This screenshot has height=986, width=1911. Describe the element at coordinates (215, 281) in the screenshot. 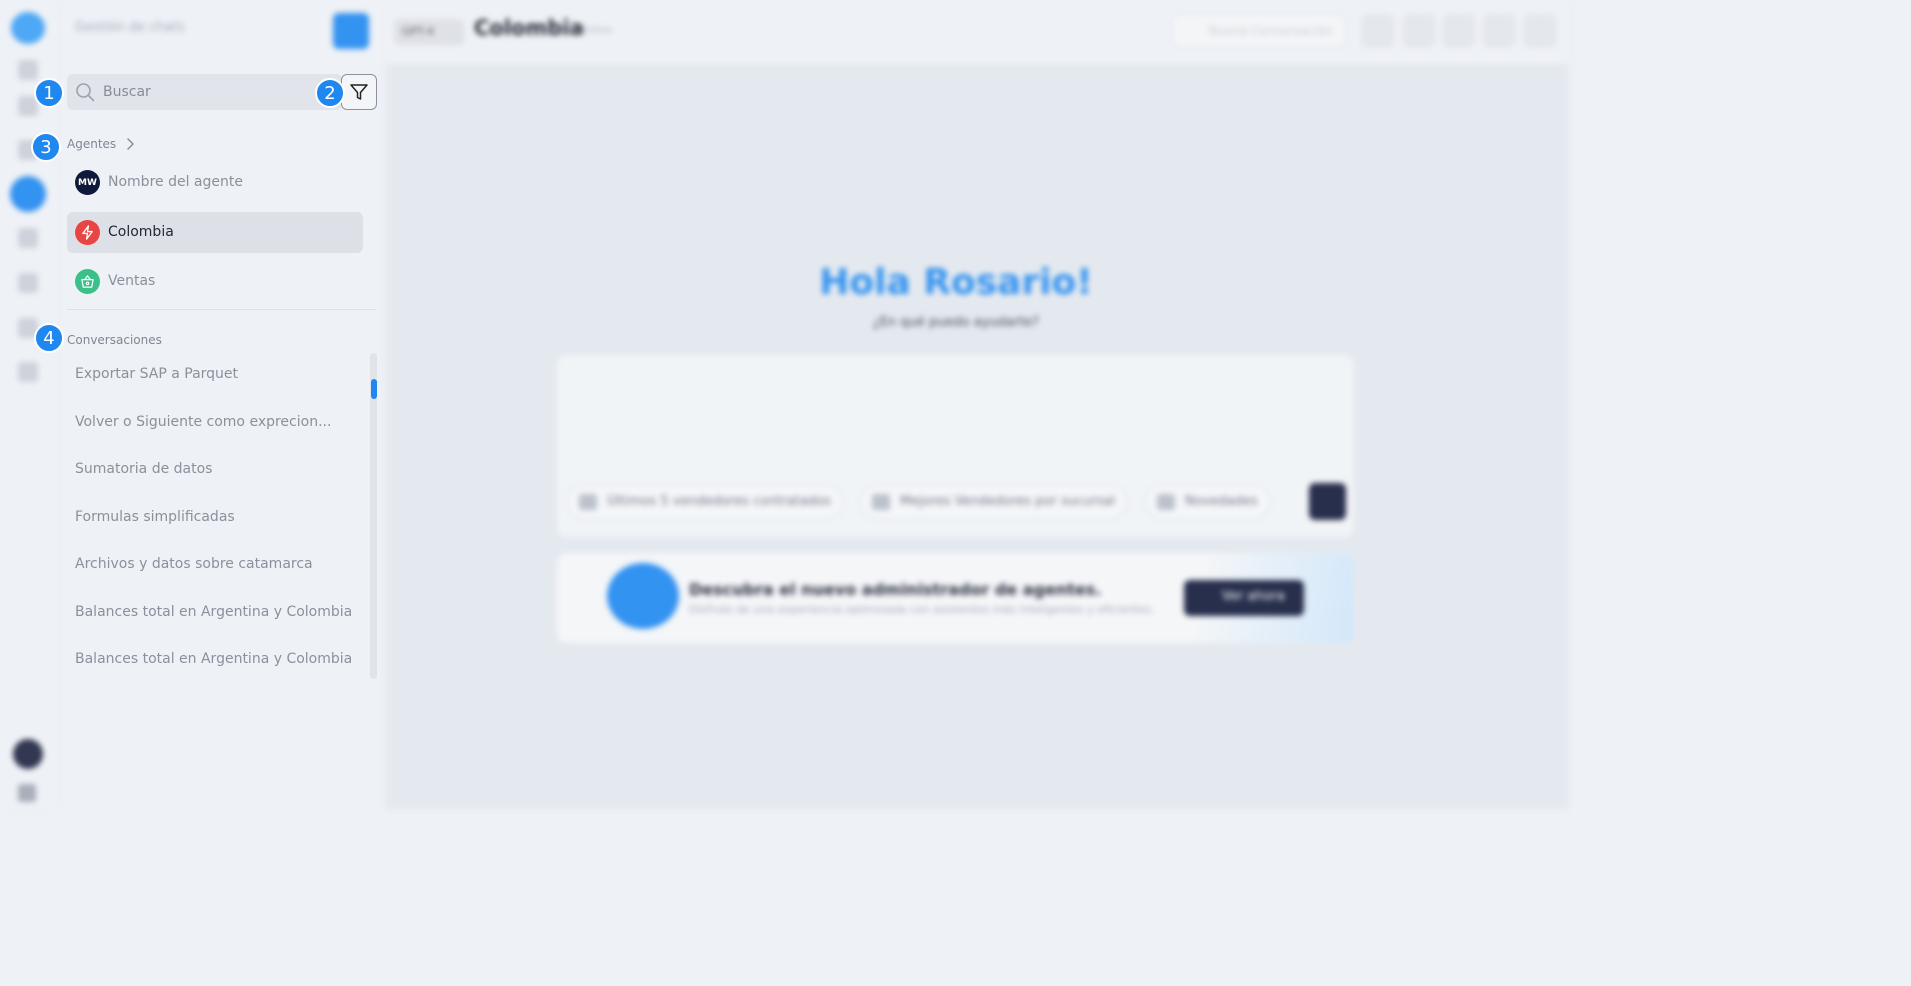

I see `agent-item: Ventas` at that location.